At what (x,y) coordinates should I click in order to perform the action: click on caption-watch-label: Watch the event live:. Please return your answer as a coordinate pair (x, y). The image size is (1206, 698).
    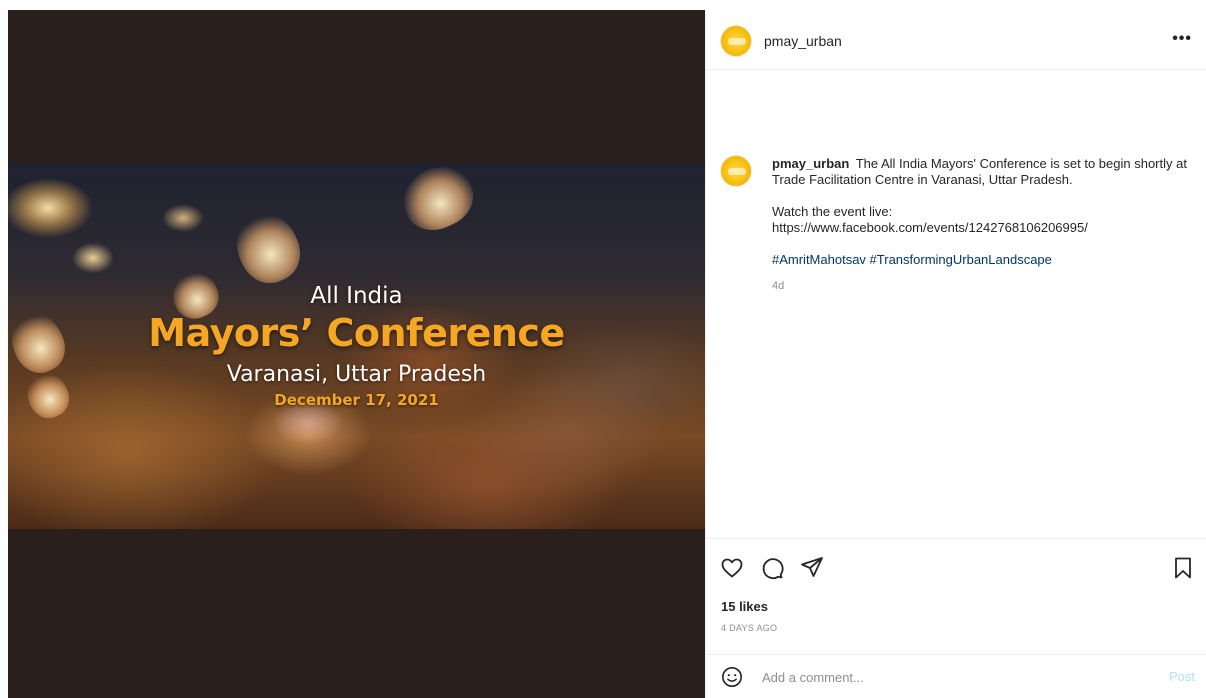
    Looking at the image, I should click on (832, 211).